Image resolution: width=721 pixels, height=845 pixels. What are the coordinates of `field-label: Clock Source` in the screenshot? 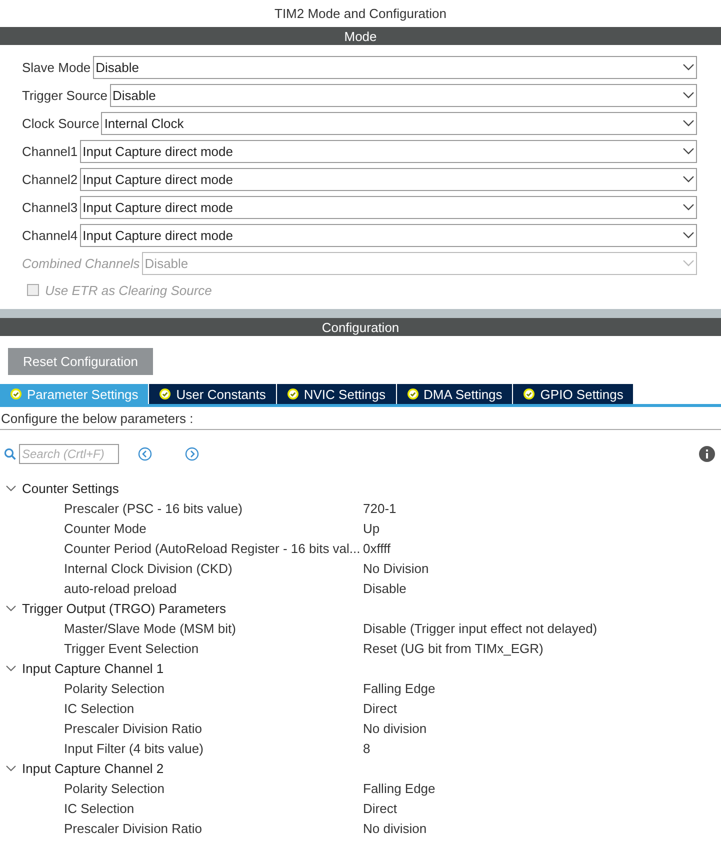 It's located at (61, 123).